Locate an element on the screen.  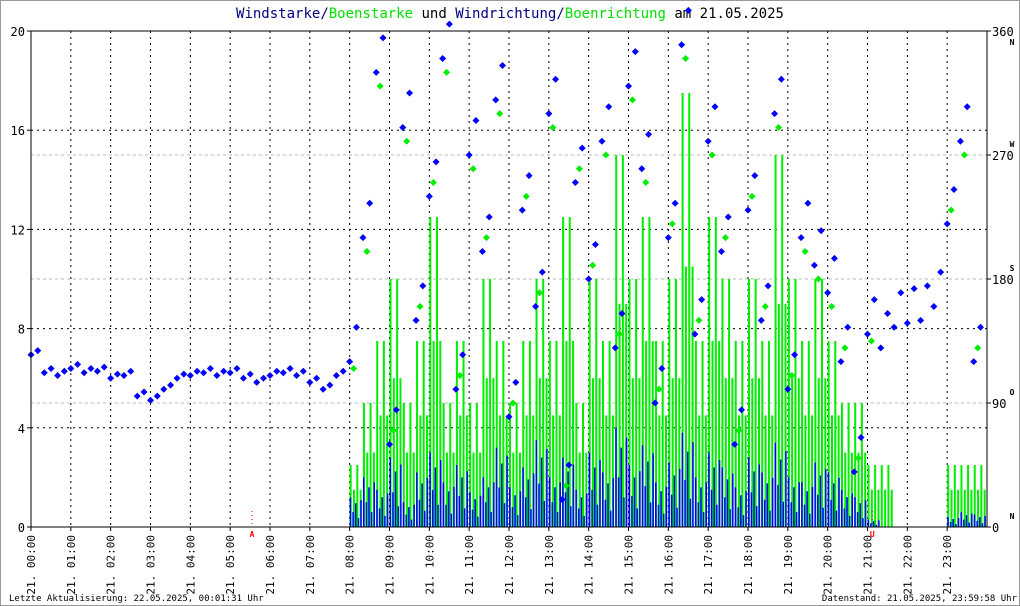
x-tick-label: 21. 18:00 is located at coordinates (748, 565).